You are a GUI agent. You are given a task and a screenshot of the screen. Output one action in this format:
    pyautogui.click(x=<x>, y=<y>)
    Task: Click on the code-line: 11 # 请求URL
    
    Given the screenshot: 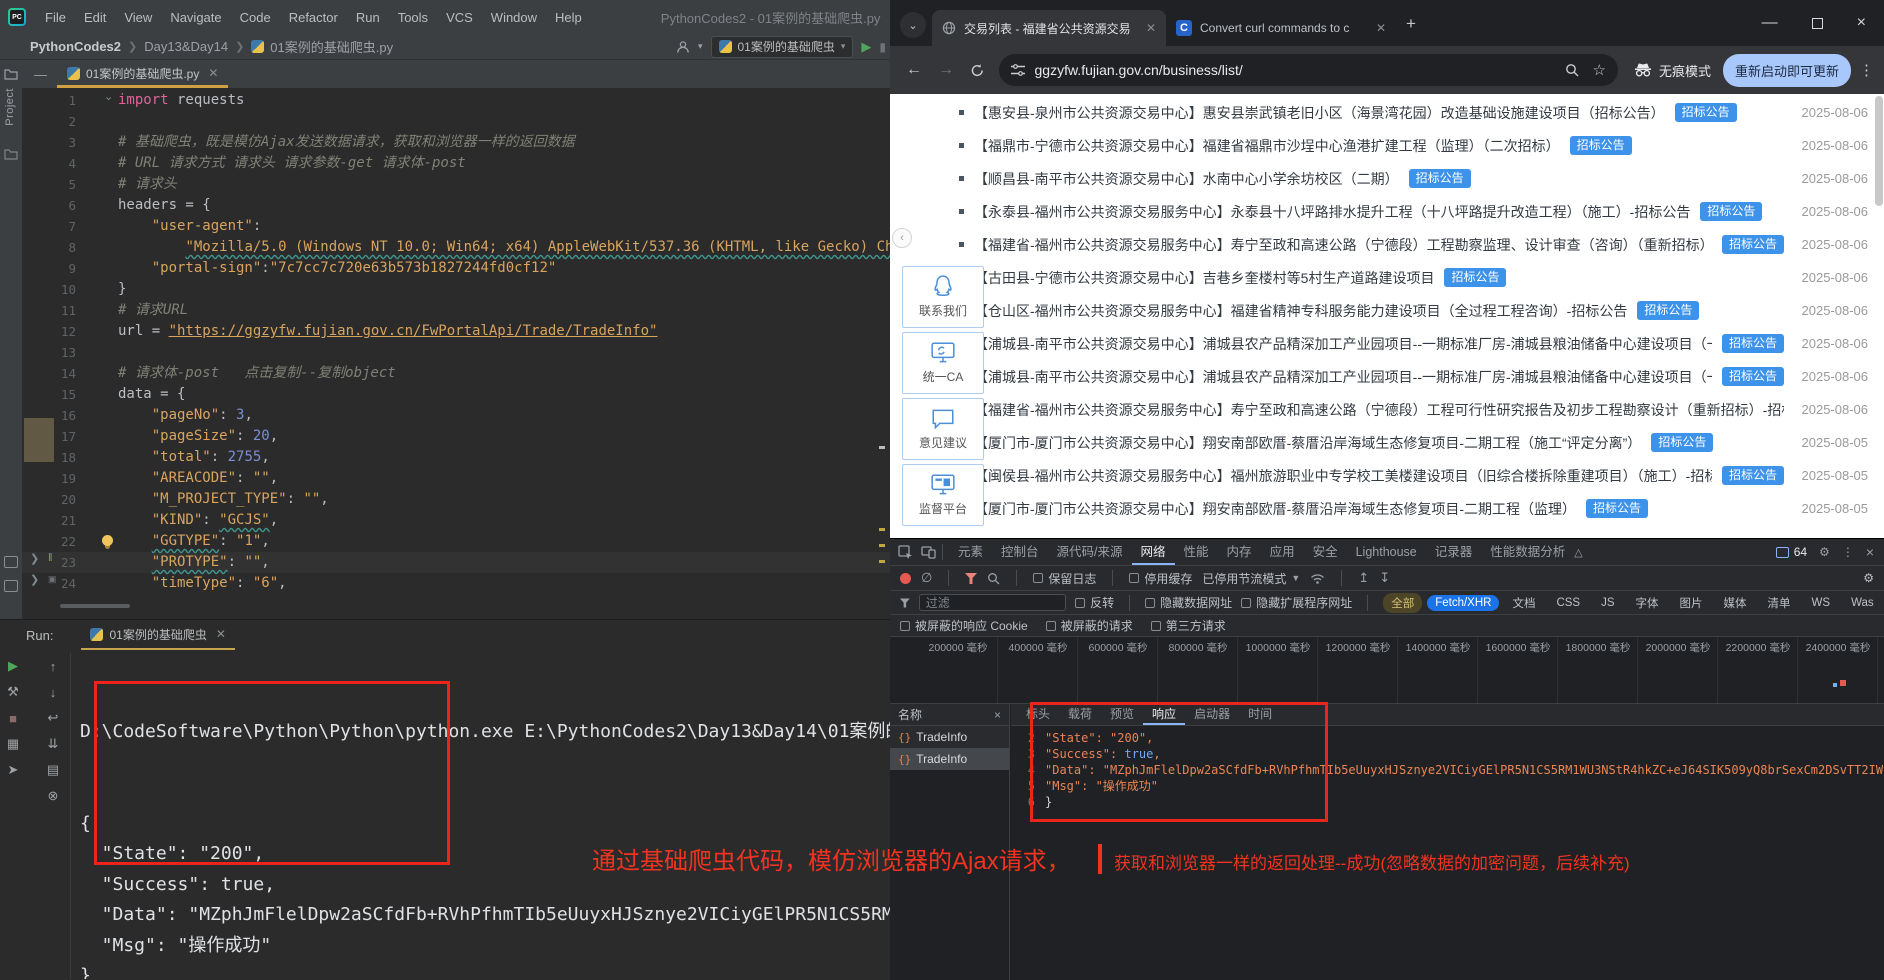 What is the action you would take?
    pyautogui.click(x=456, y=310)
    